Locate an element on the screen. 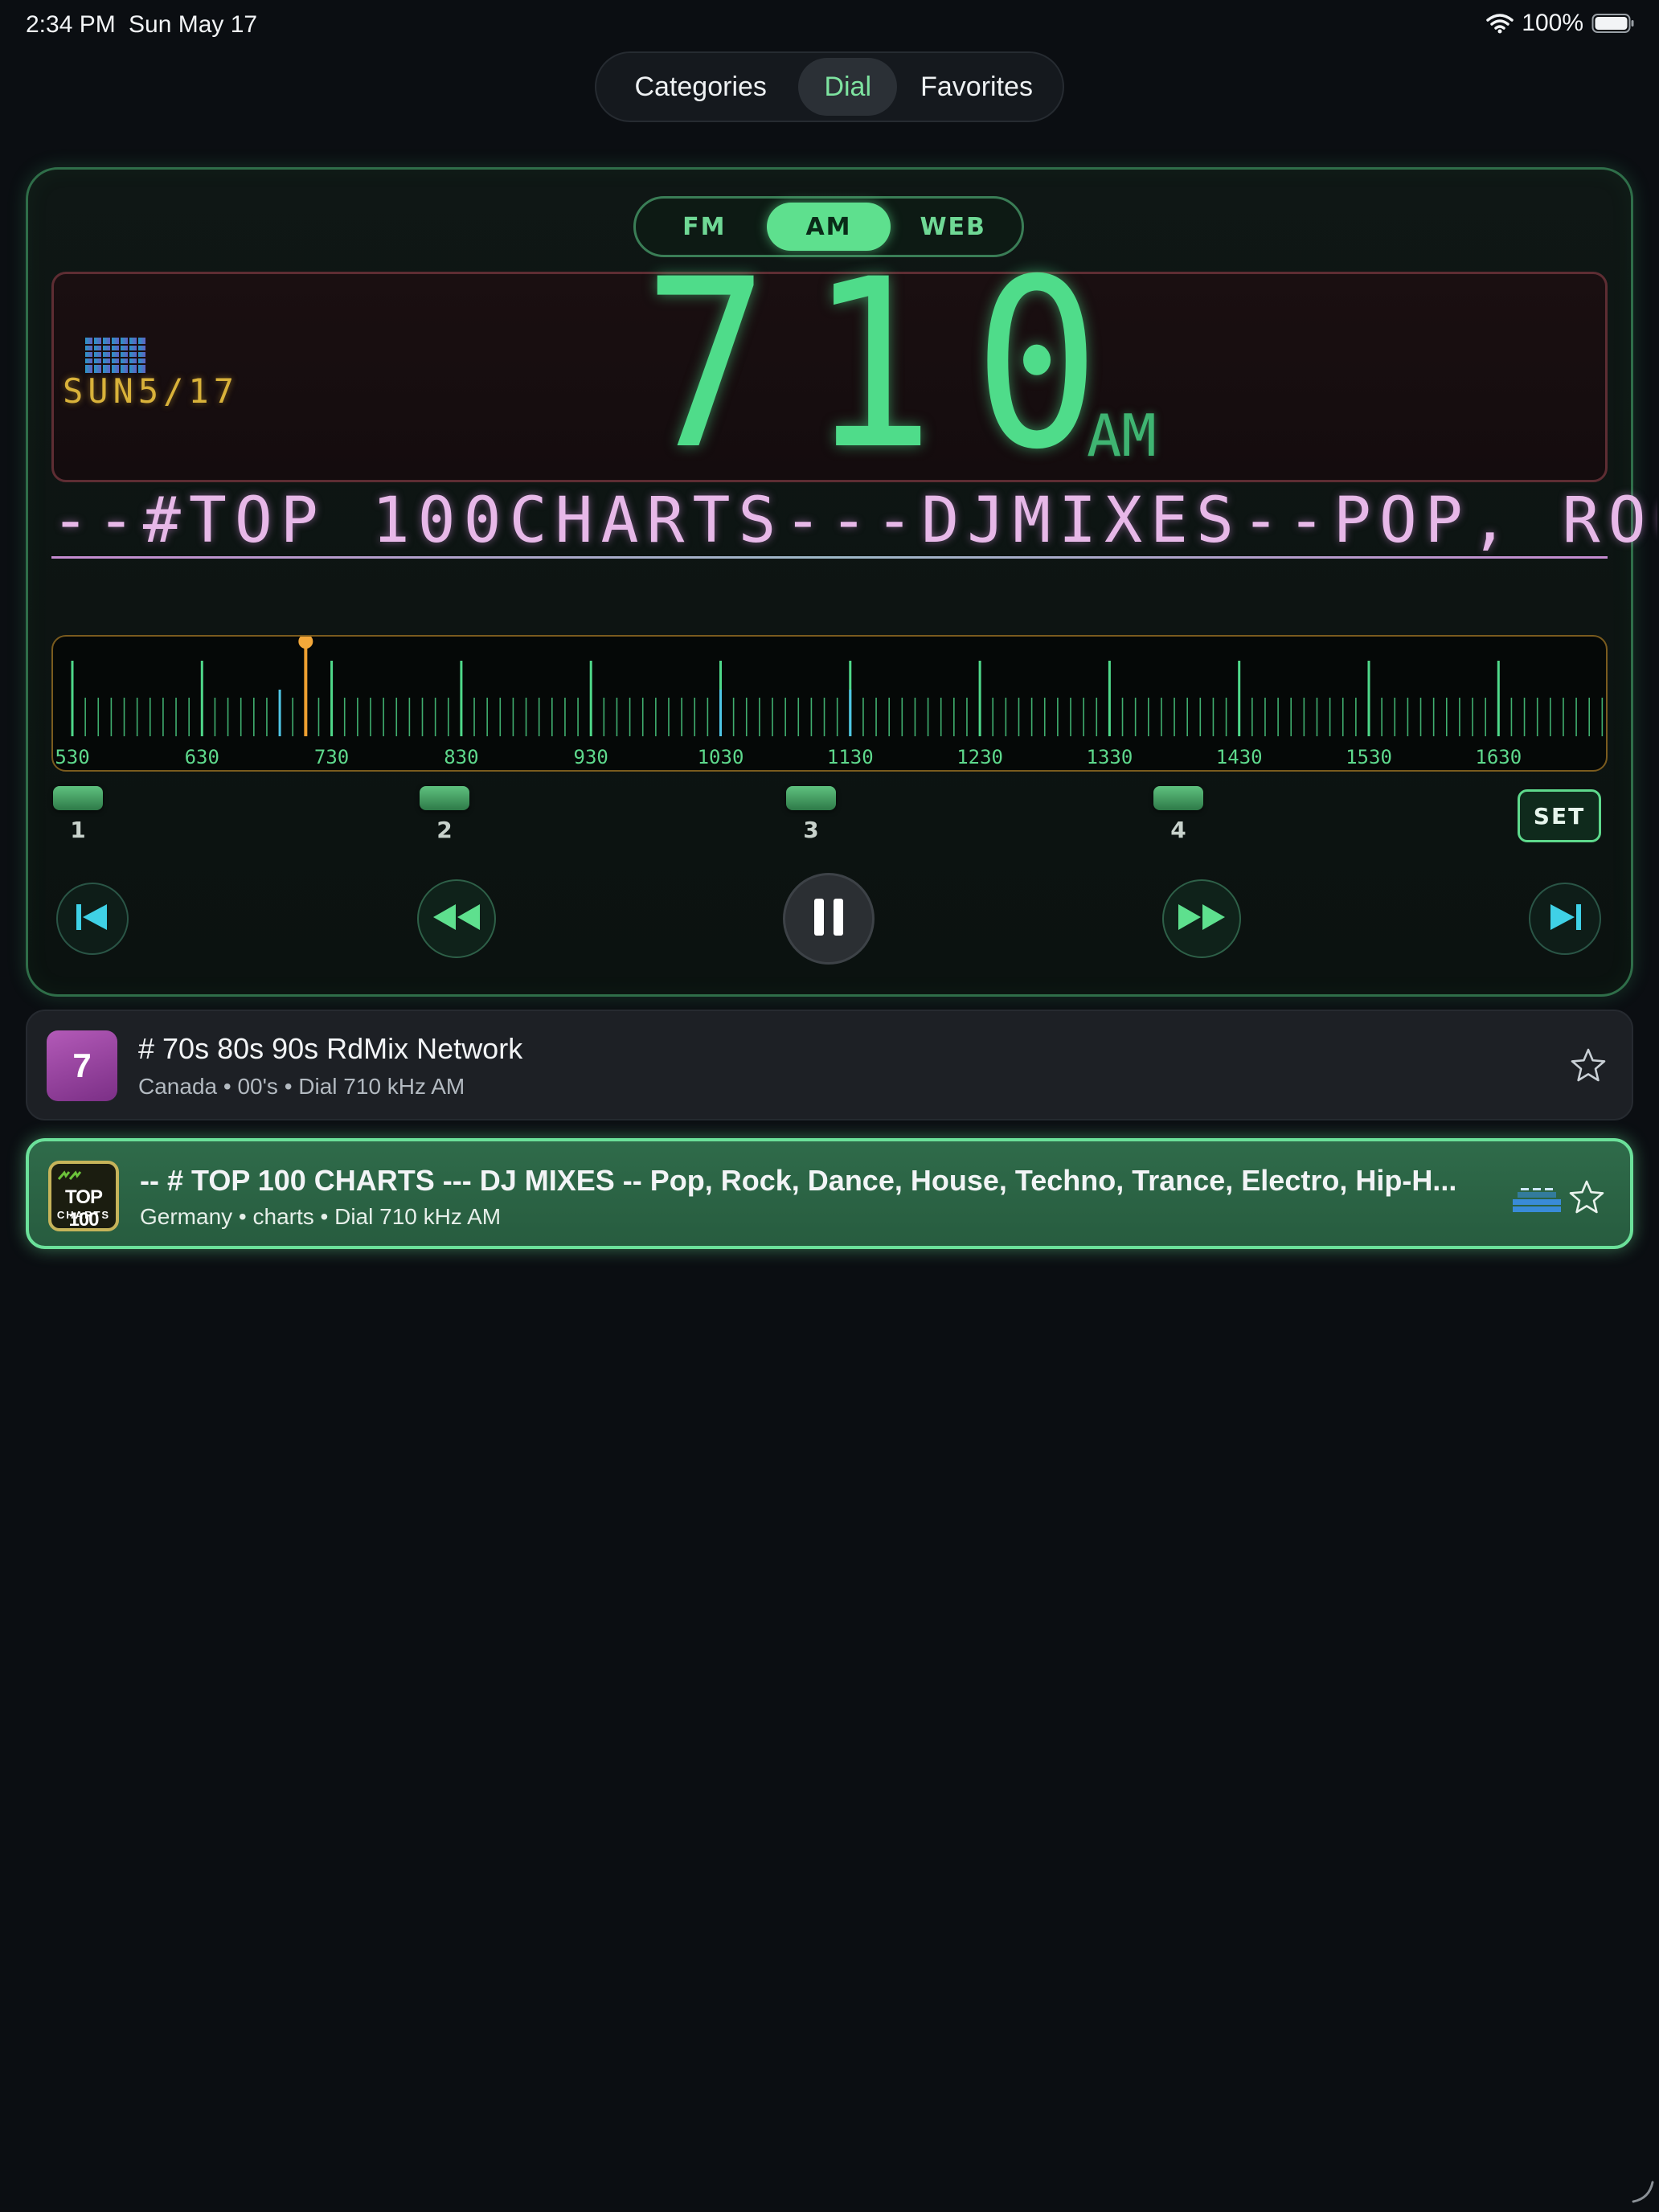 The width and height of the screenshot is (1659, 2212). preset-label-3: 3 is located at coordinates (811, 830).